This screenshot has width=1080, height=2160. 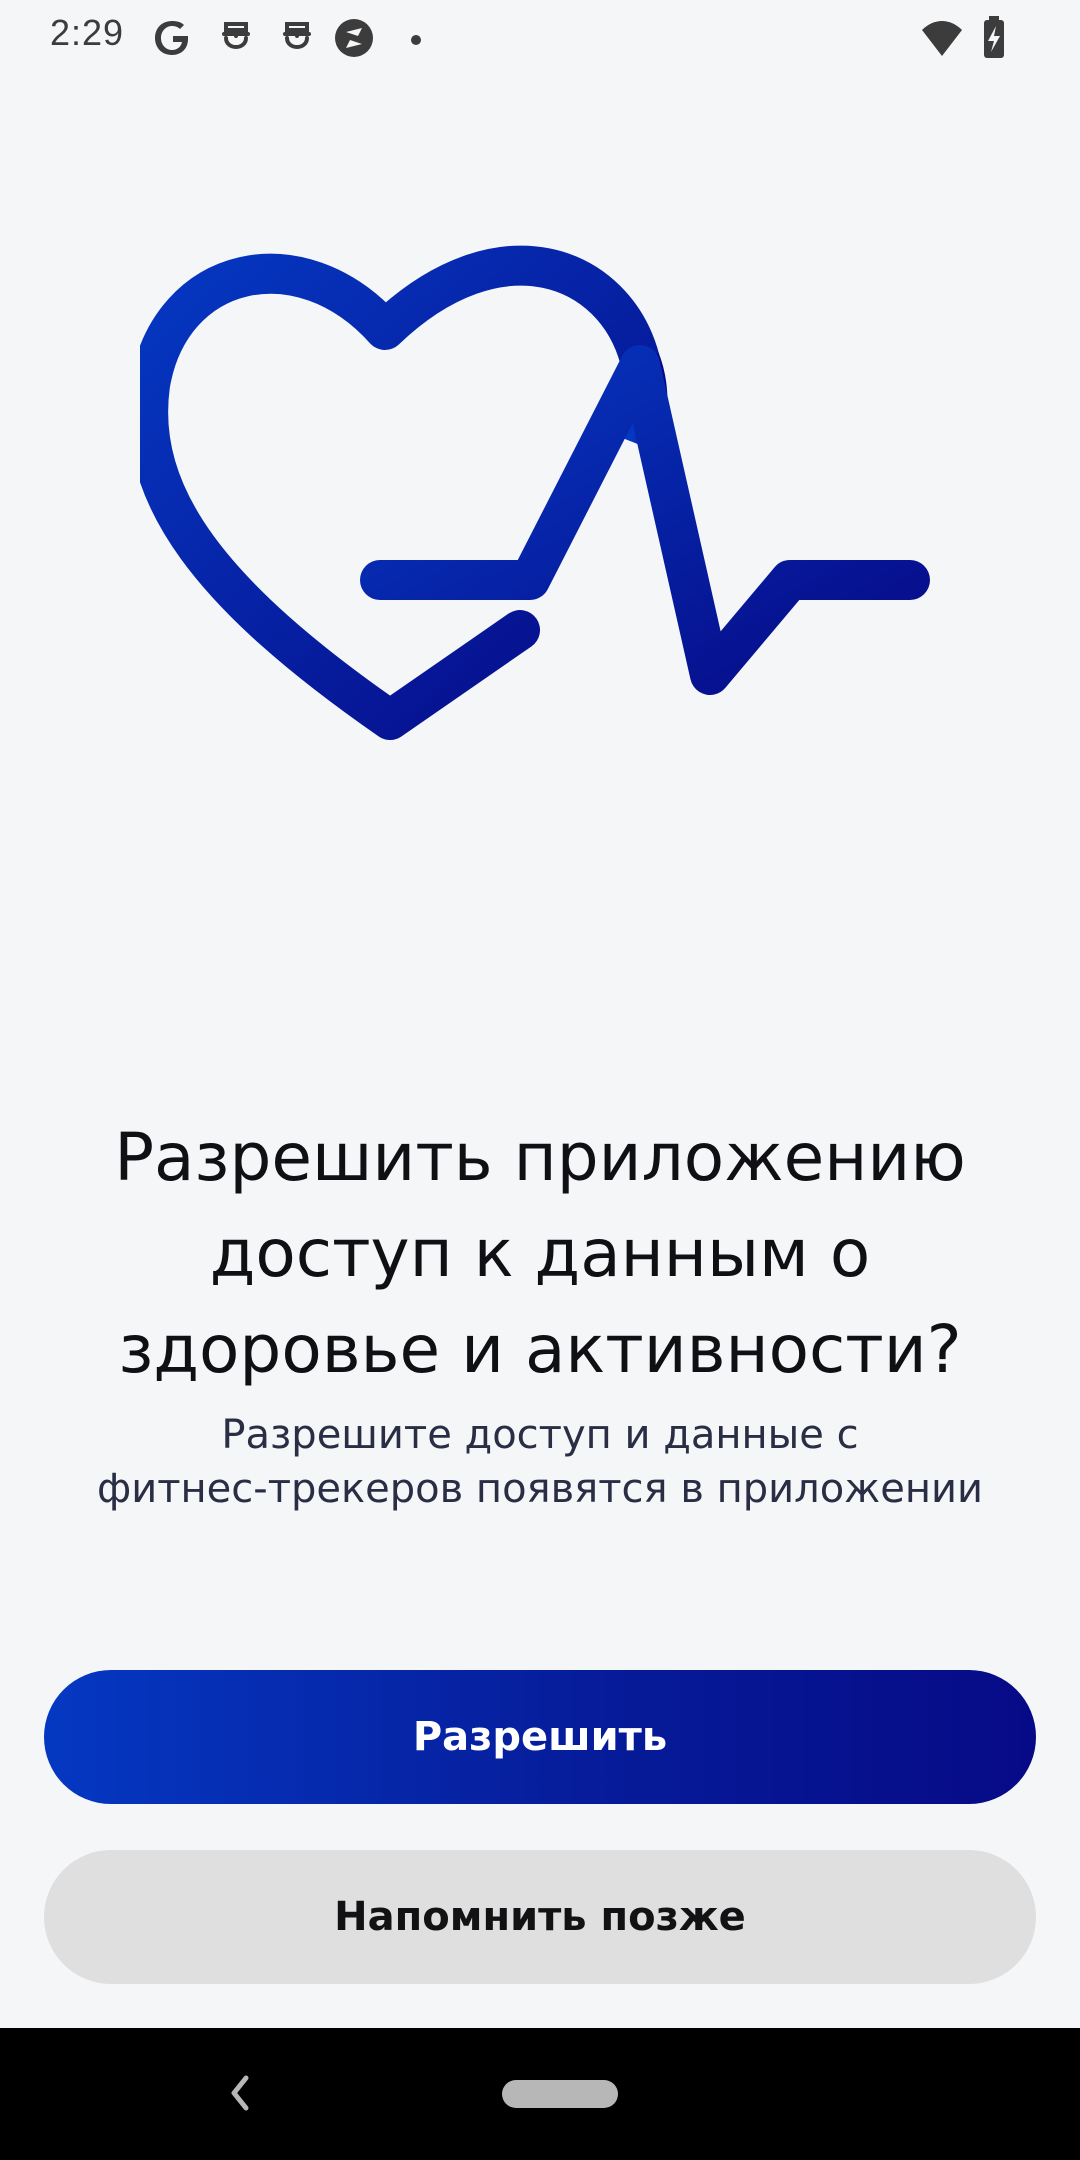 I want to click on title-line-2: доступ к данным о, so click(x=540, y=1253).